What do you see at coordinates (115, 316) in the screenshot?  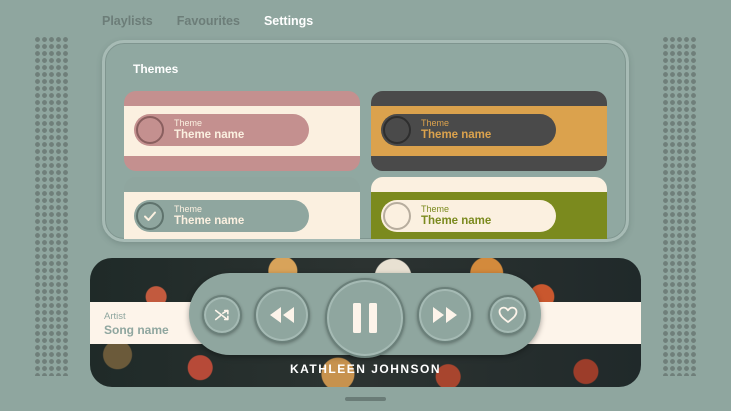 I see `artist-label: Artist` at bounding box center [115, 316].